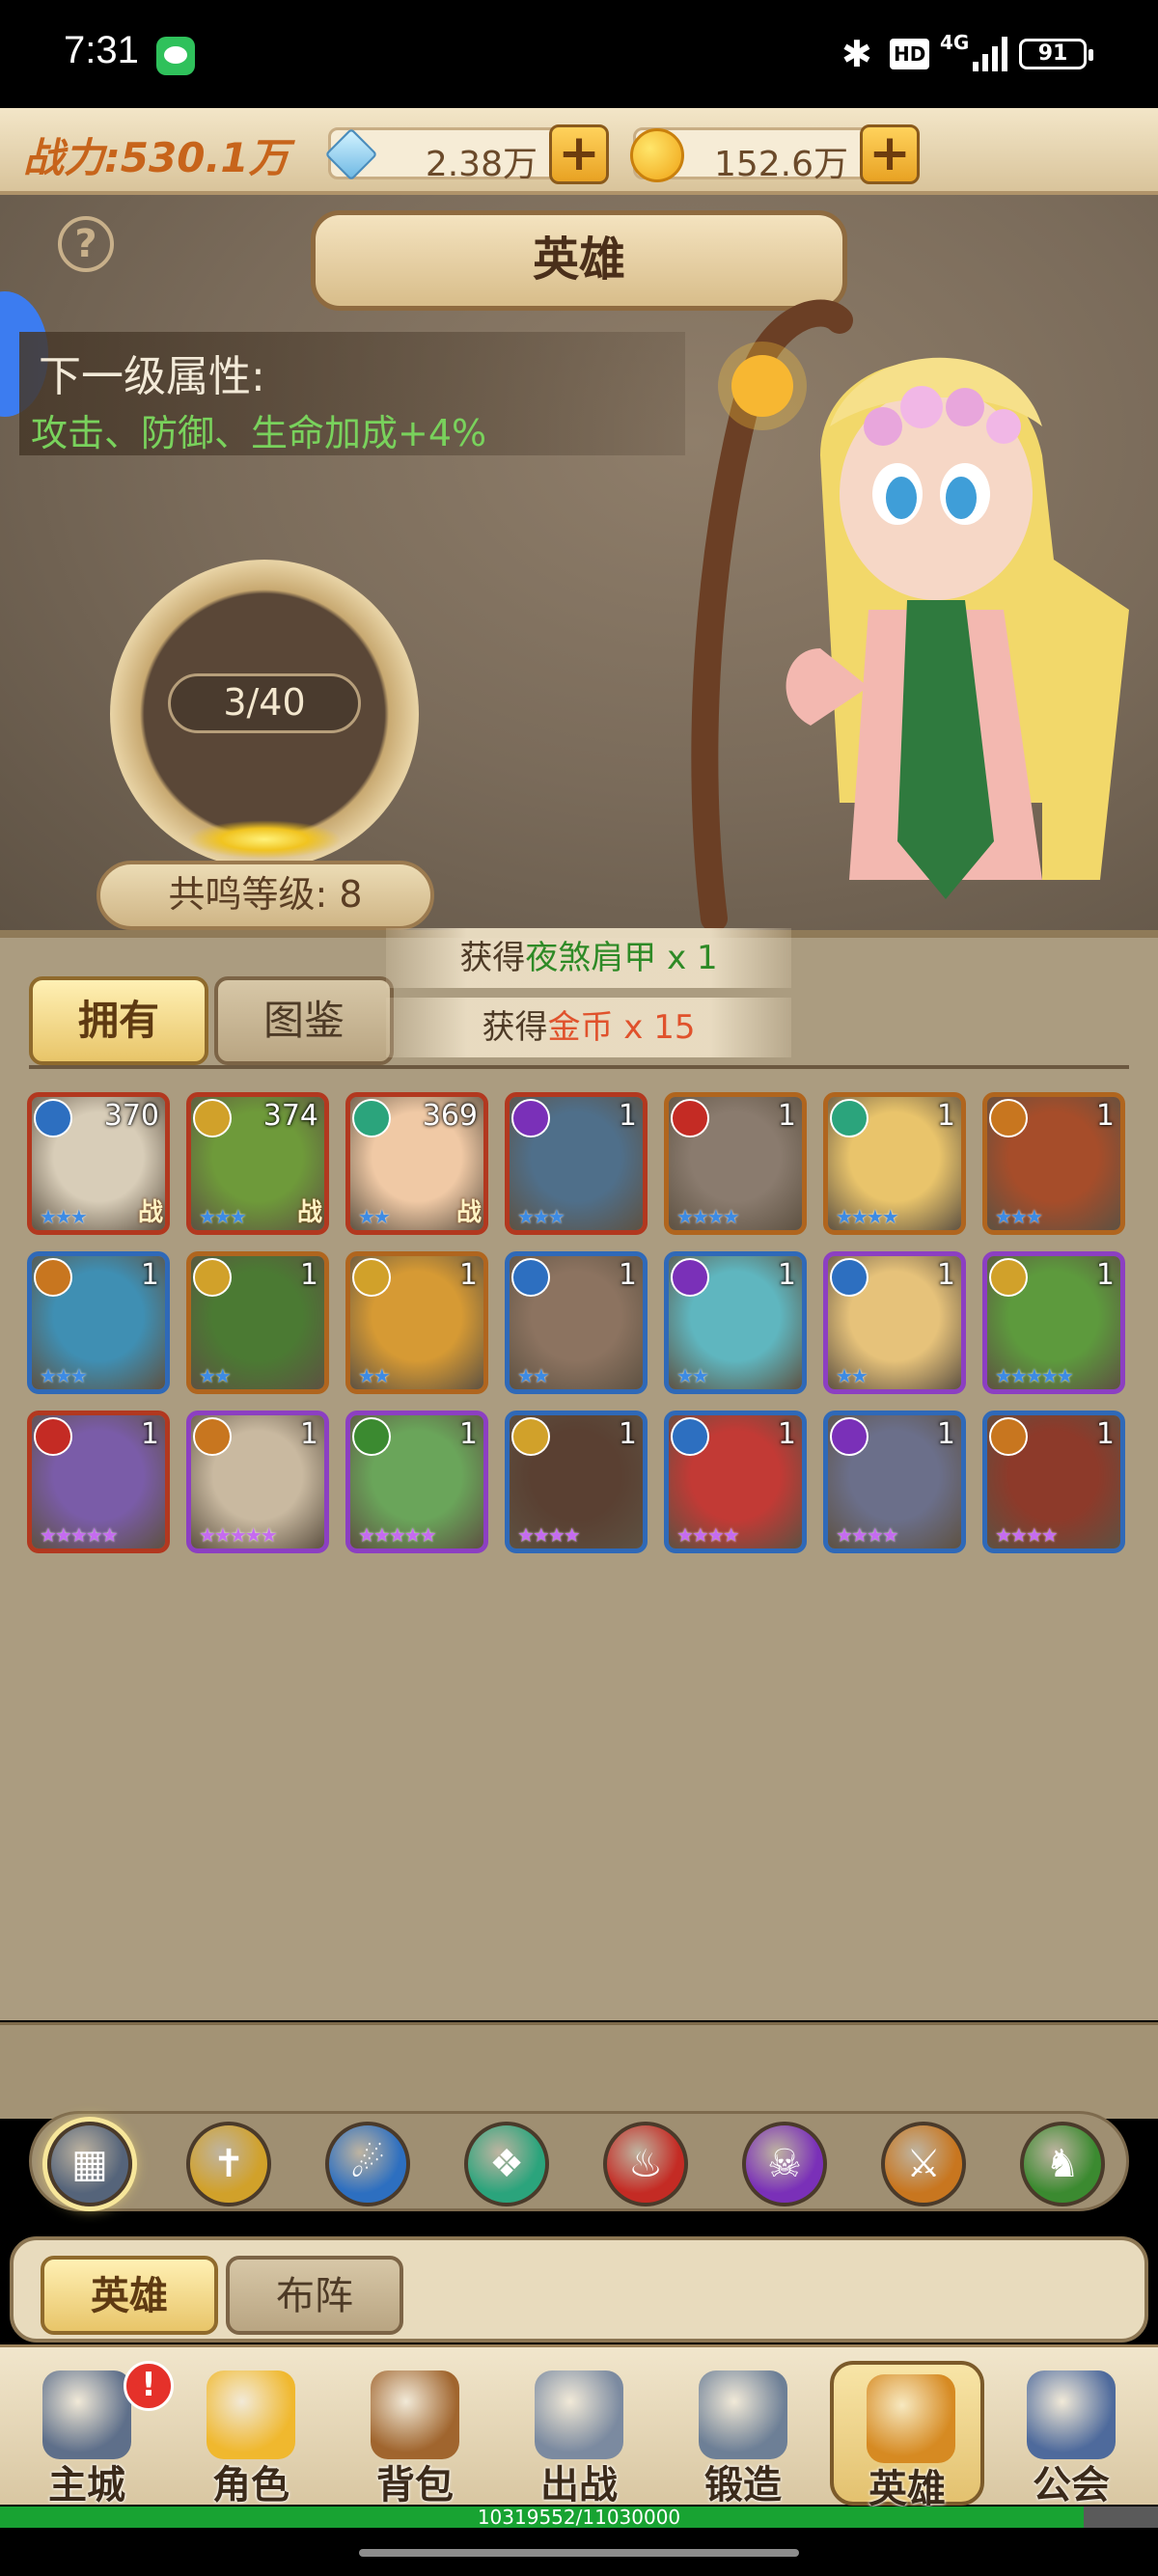 The image size is (1158, 2576). I want to click on faction-glyph: ☄, so click(367, 2164).